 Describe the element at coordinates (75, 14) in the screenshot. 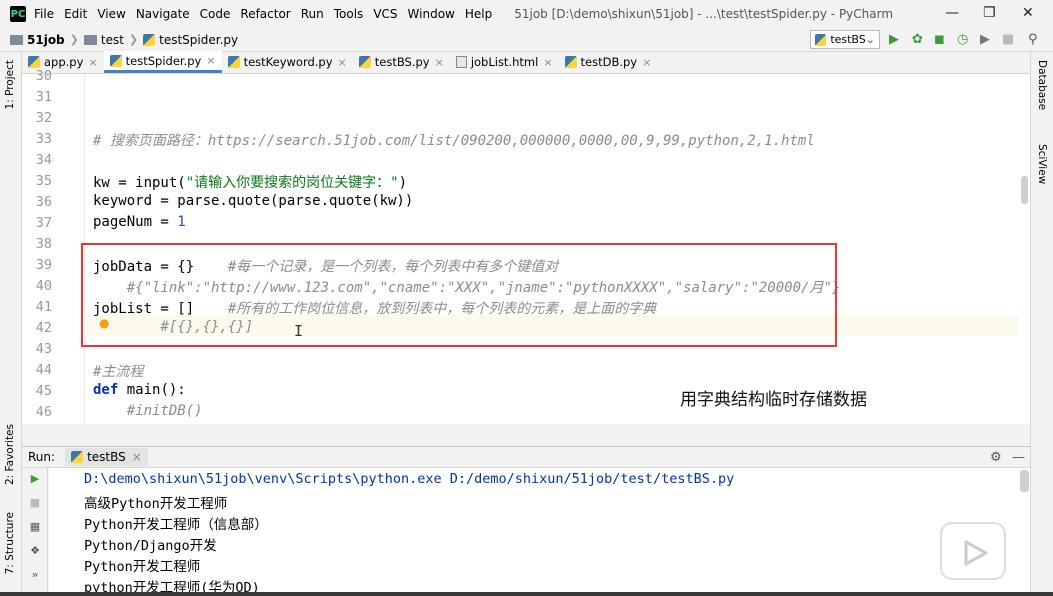

I see `menu-edit: Edit` at that location.